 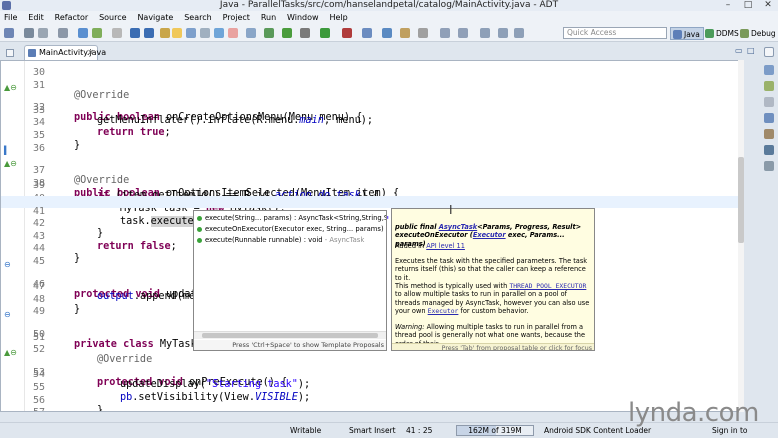 What do you see at coordinates (748, 5) in the screenshot?
I see `maximize-window-button: □` at bounding box center [748, 5].